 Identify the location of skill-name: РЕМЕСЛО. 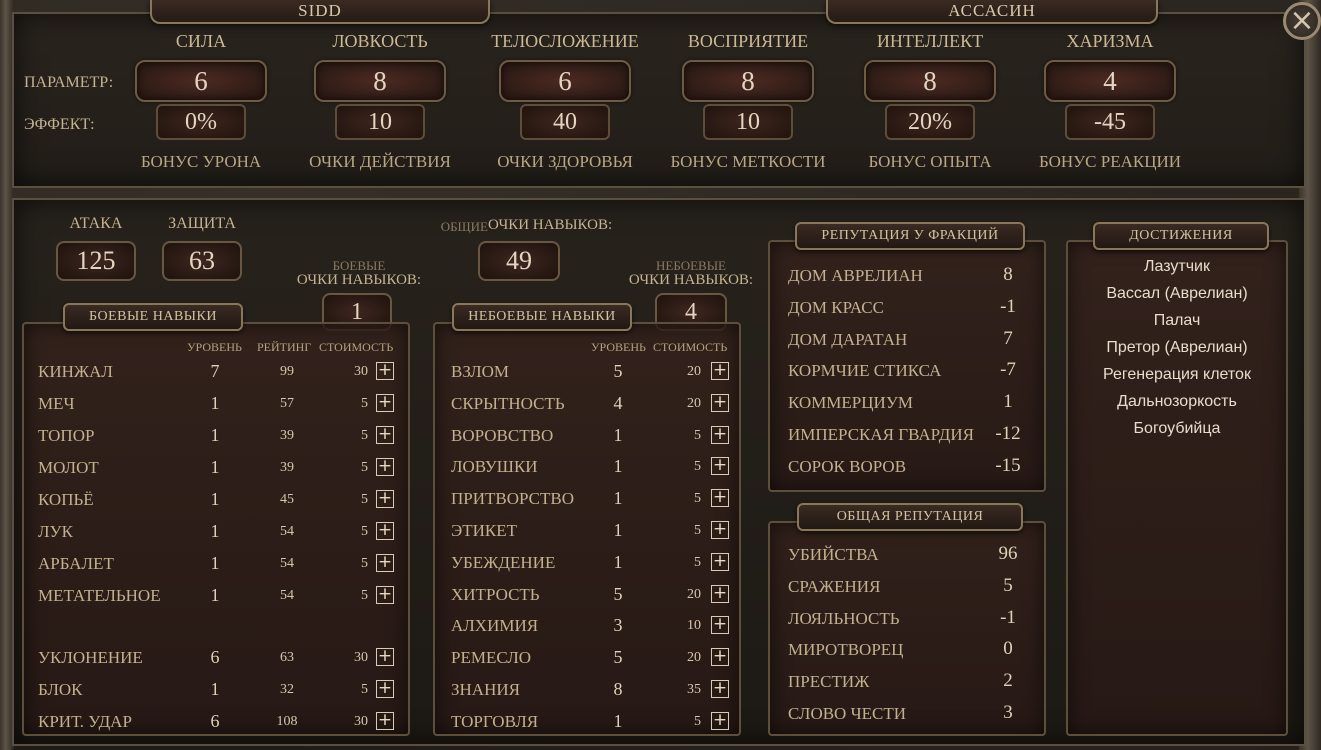
(491, 658).